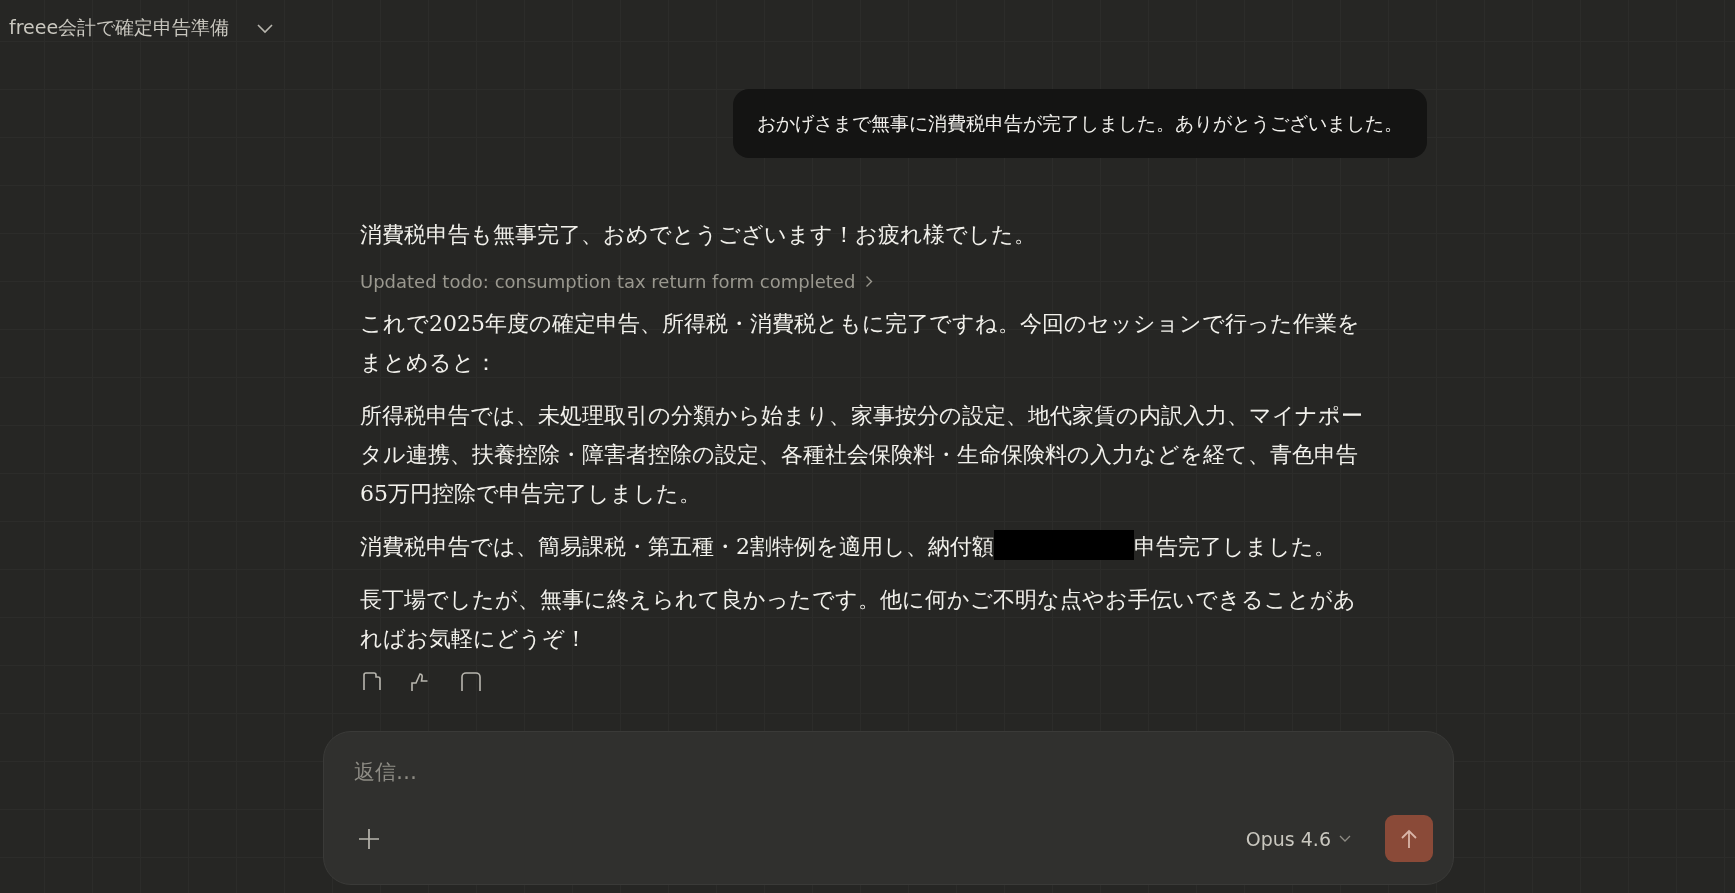  What do you see at coordinates (1080, 123) in the screenshot?
I see `user-message: おかげさまで無事に消費税申告が完了しました。ありがとうございました。` at bounding box center [1080, 123].